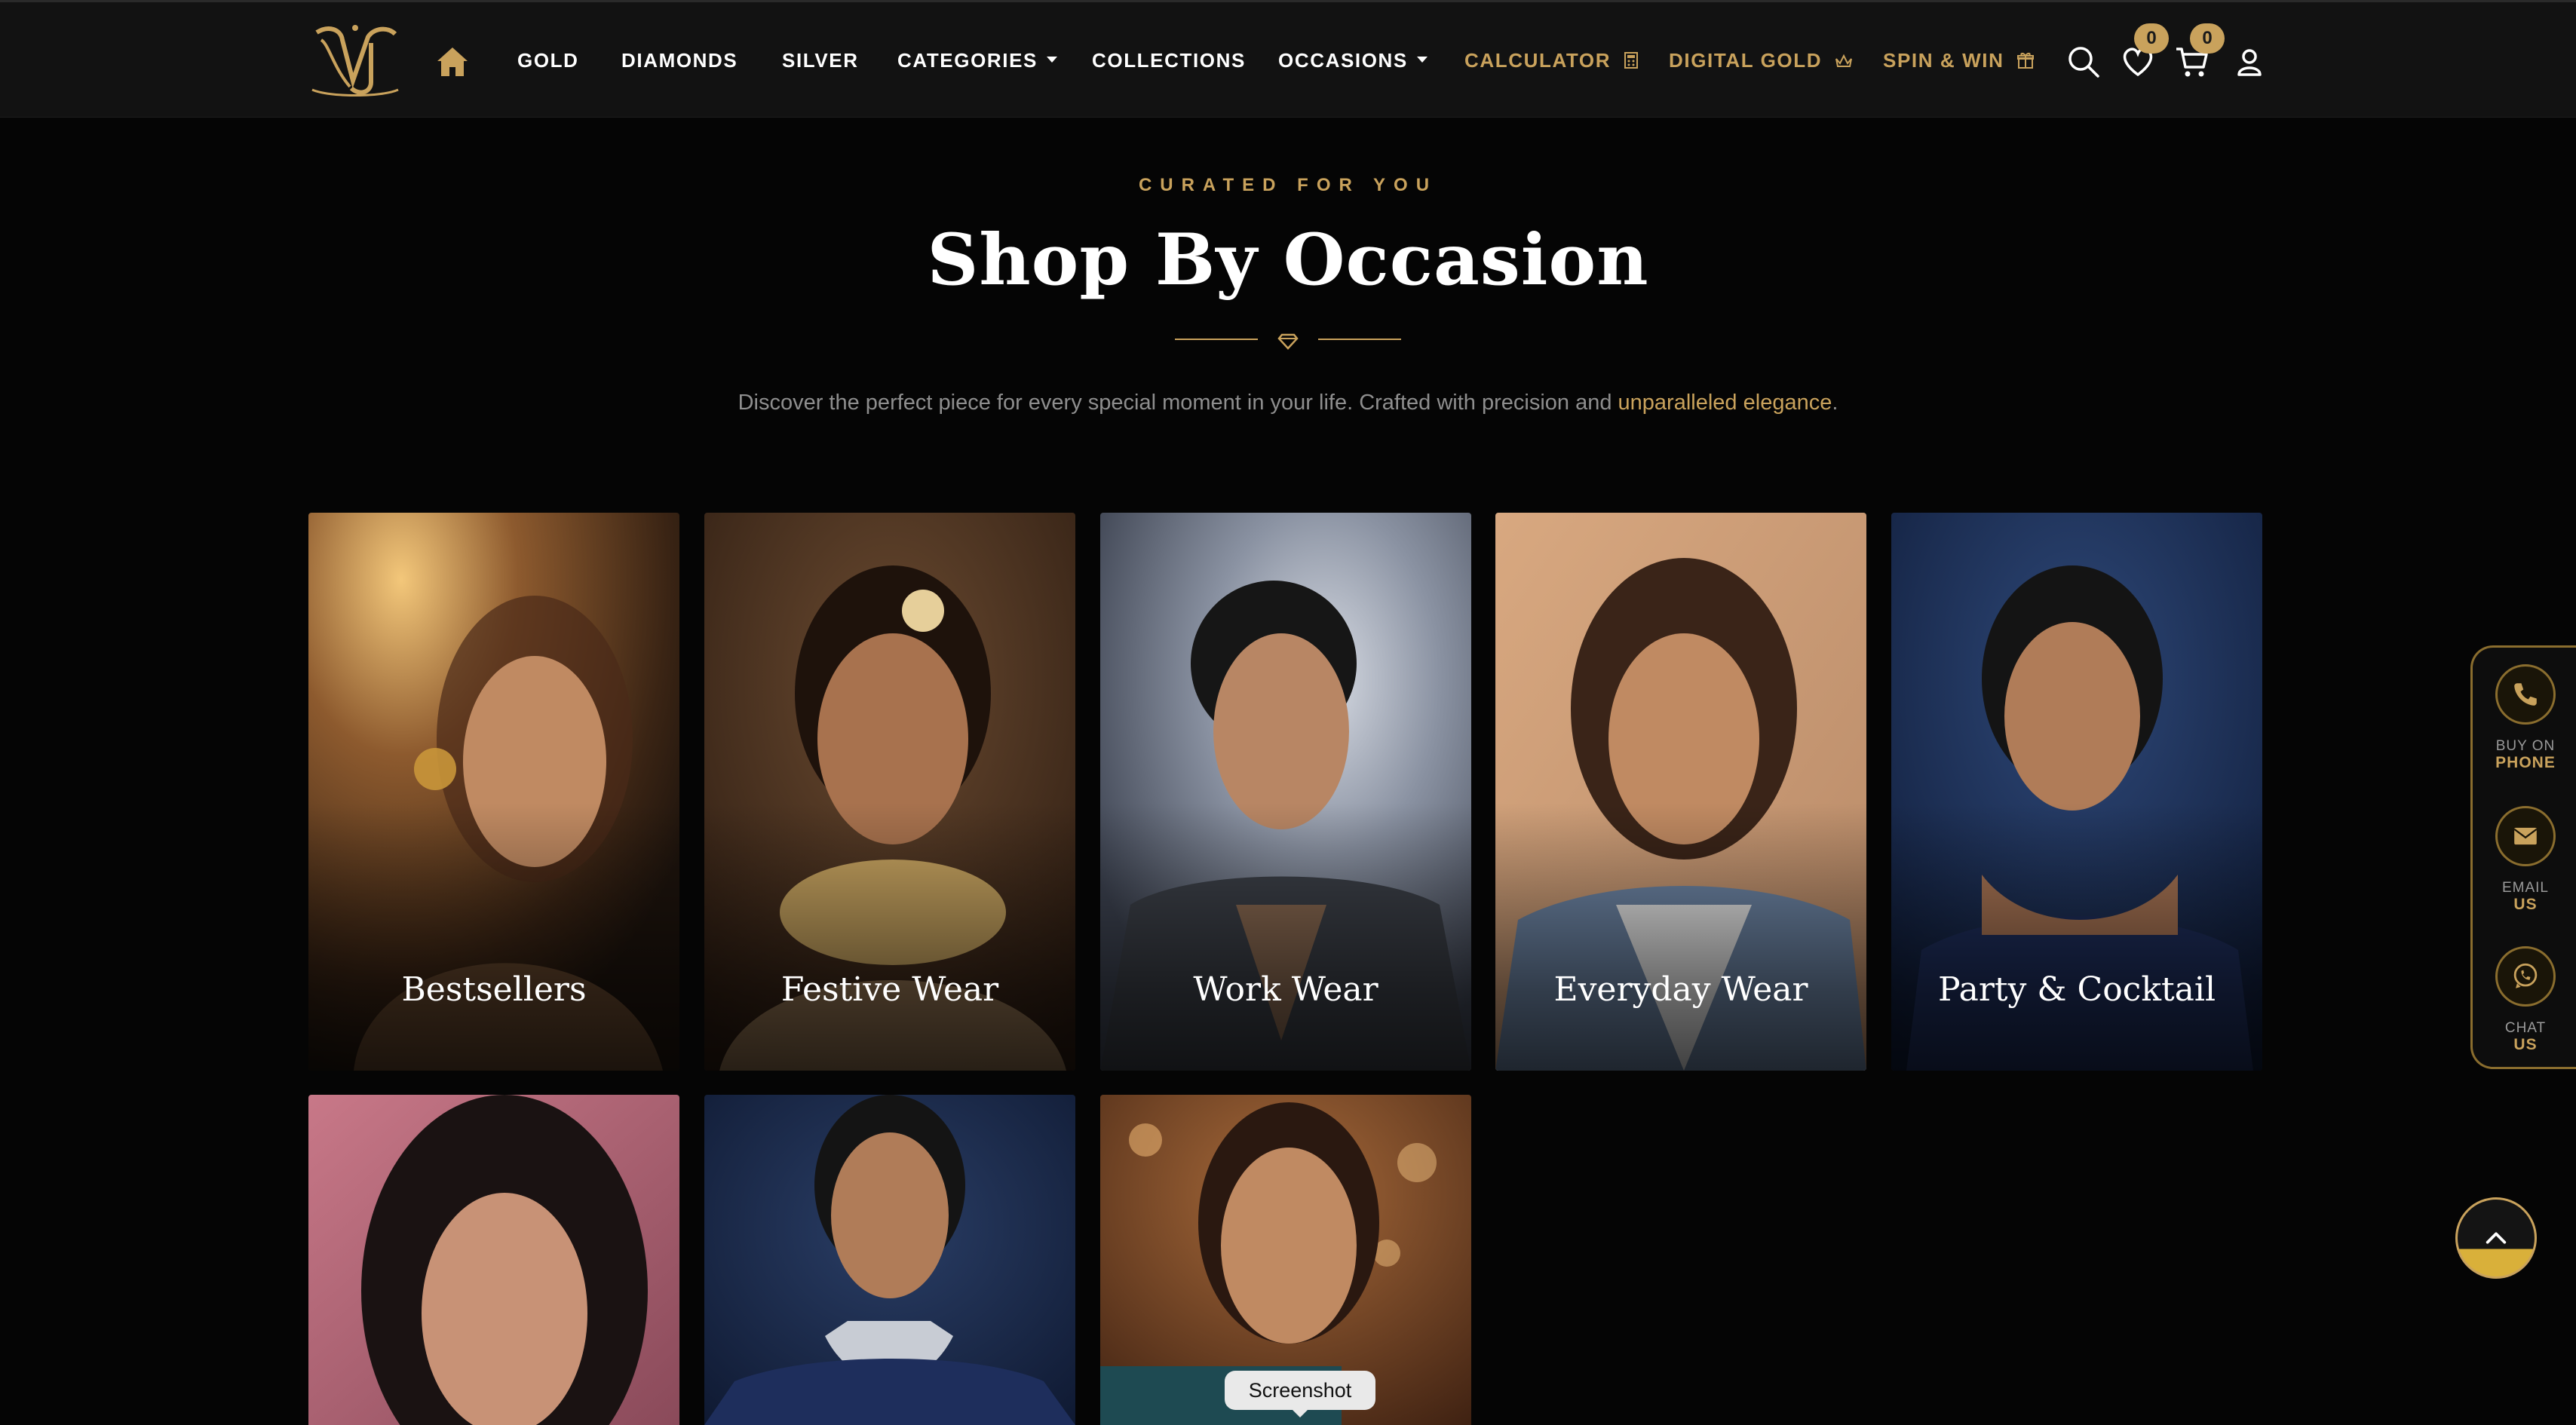  Describe the element at coordinates (548, 60) in the screenshot. I see `nav-gold: GOLD` at that location.